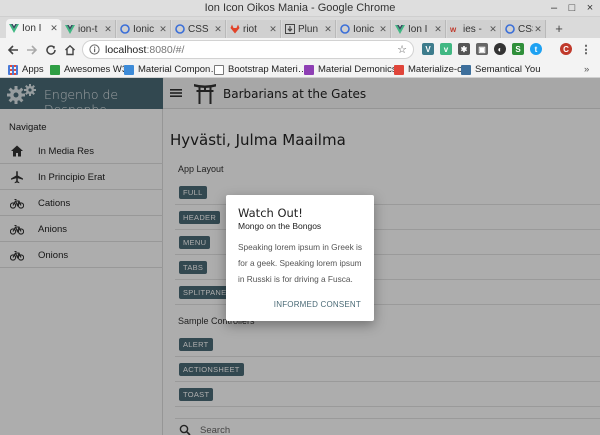 The width and height of the screenshot is (600, 435). What do you see at coordinates (280, 226) in the screenshot?
I see `alert-subheader: Mongo on the Bongos` at bounding box center [280, 226].